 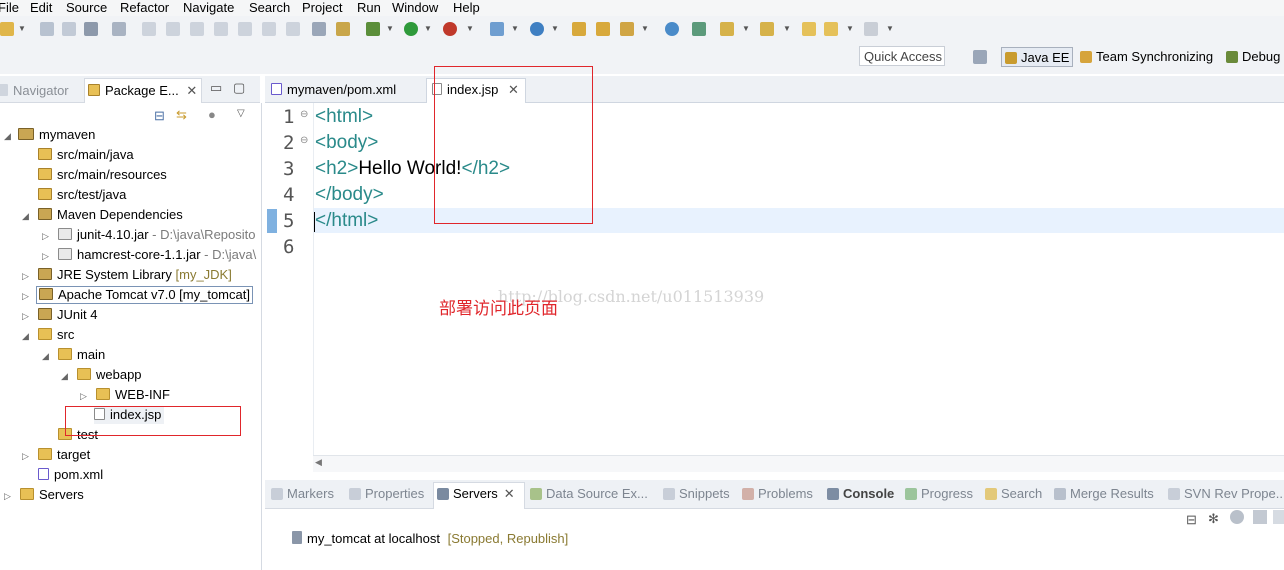 What do you see at coordinates (767, 29) in the screenshot?
I see `prev-annotation-icon` at bounding box center [767, 29].